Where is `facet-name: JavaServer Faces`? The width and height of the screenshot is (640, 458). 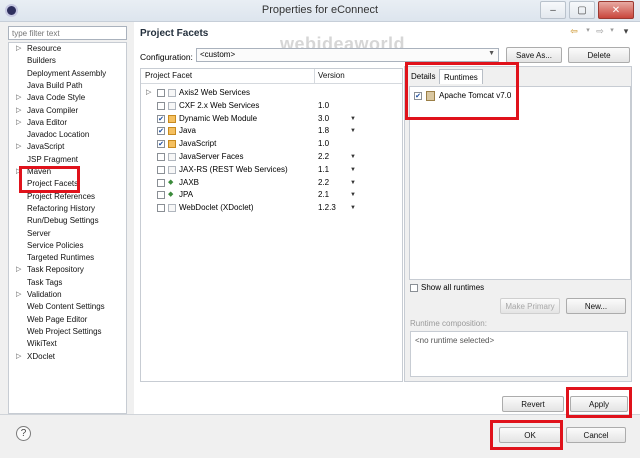
facet-name: JavaServer Faces is located at coordinates (211, 156).